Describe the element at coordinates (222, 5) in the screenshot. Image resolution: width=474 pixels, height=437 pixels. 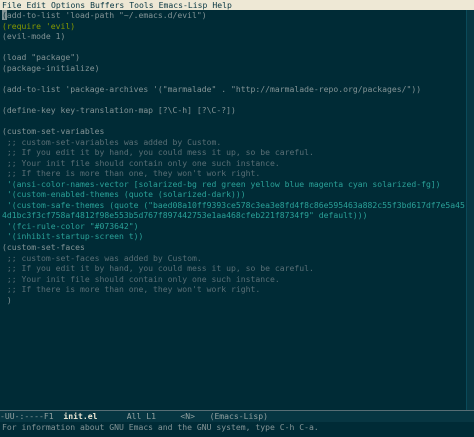
I see `menu-help: Help` at that location.